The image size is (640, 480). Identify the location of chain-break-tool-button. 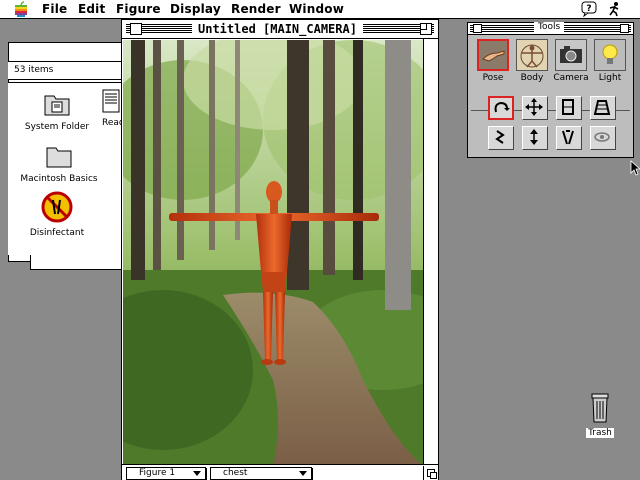
(501, 138).